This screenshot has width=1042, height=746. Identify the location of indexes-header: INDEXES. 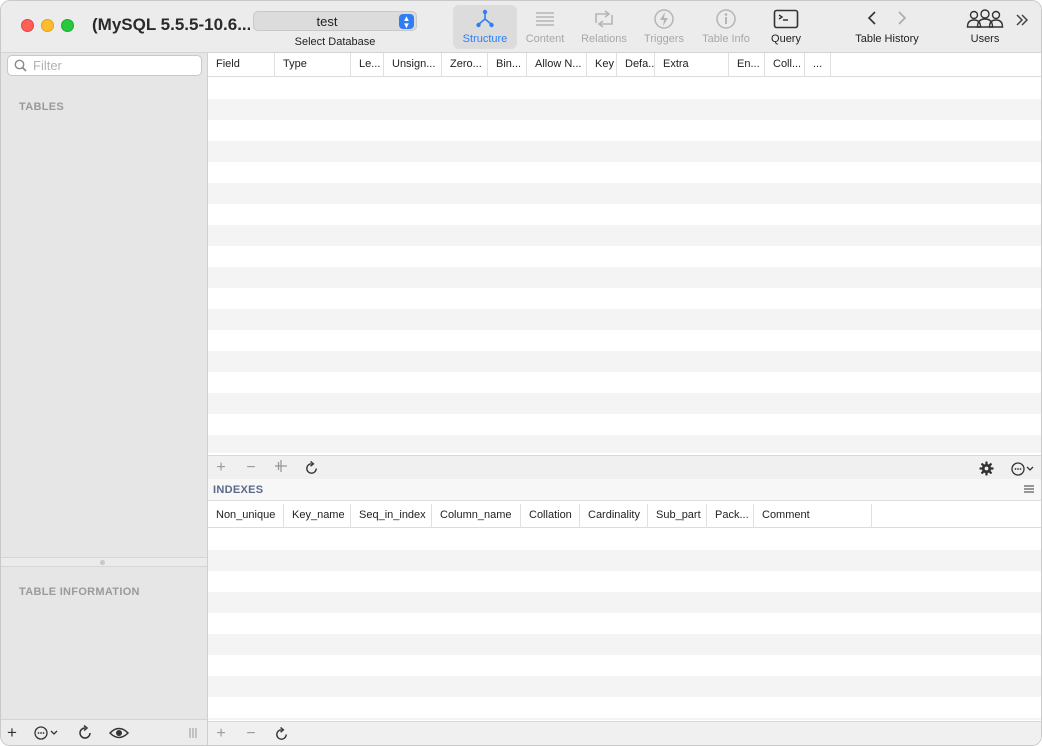
(624, 490).